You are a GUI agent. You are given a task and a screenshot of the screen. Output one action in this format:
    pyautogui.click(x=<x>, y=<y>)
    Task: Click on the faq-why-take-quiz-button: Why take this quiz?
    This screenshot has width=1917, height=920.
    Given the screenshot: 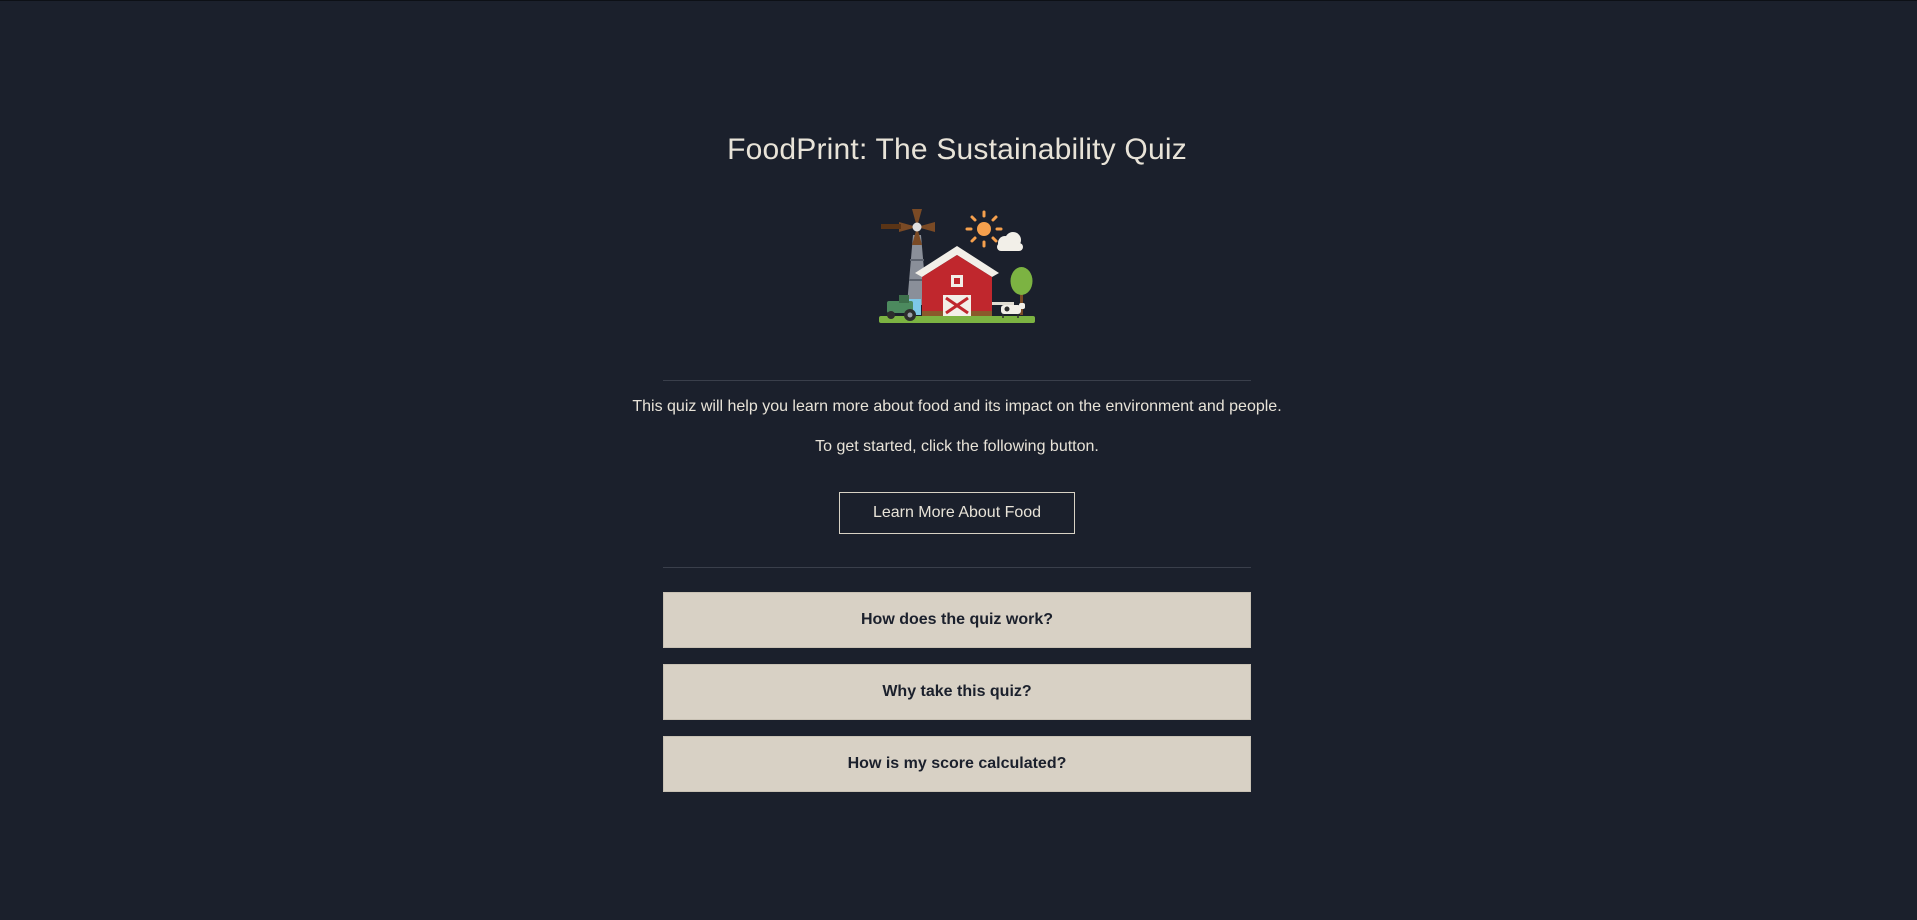 What is the action you would take?
    pyautogui.click(x=957, y=692)
    